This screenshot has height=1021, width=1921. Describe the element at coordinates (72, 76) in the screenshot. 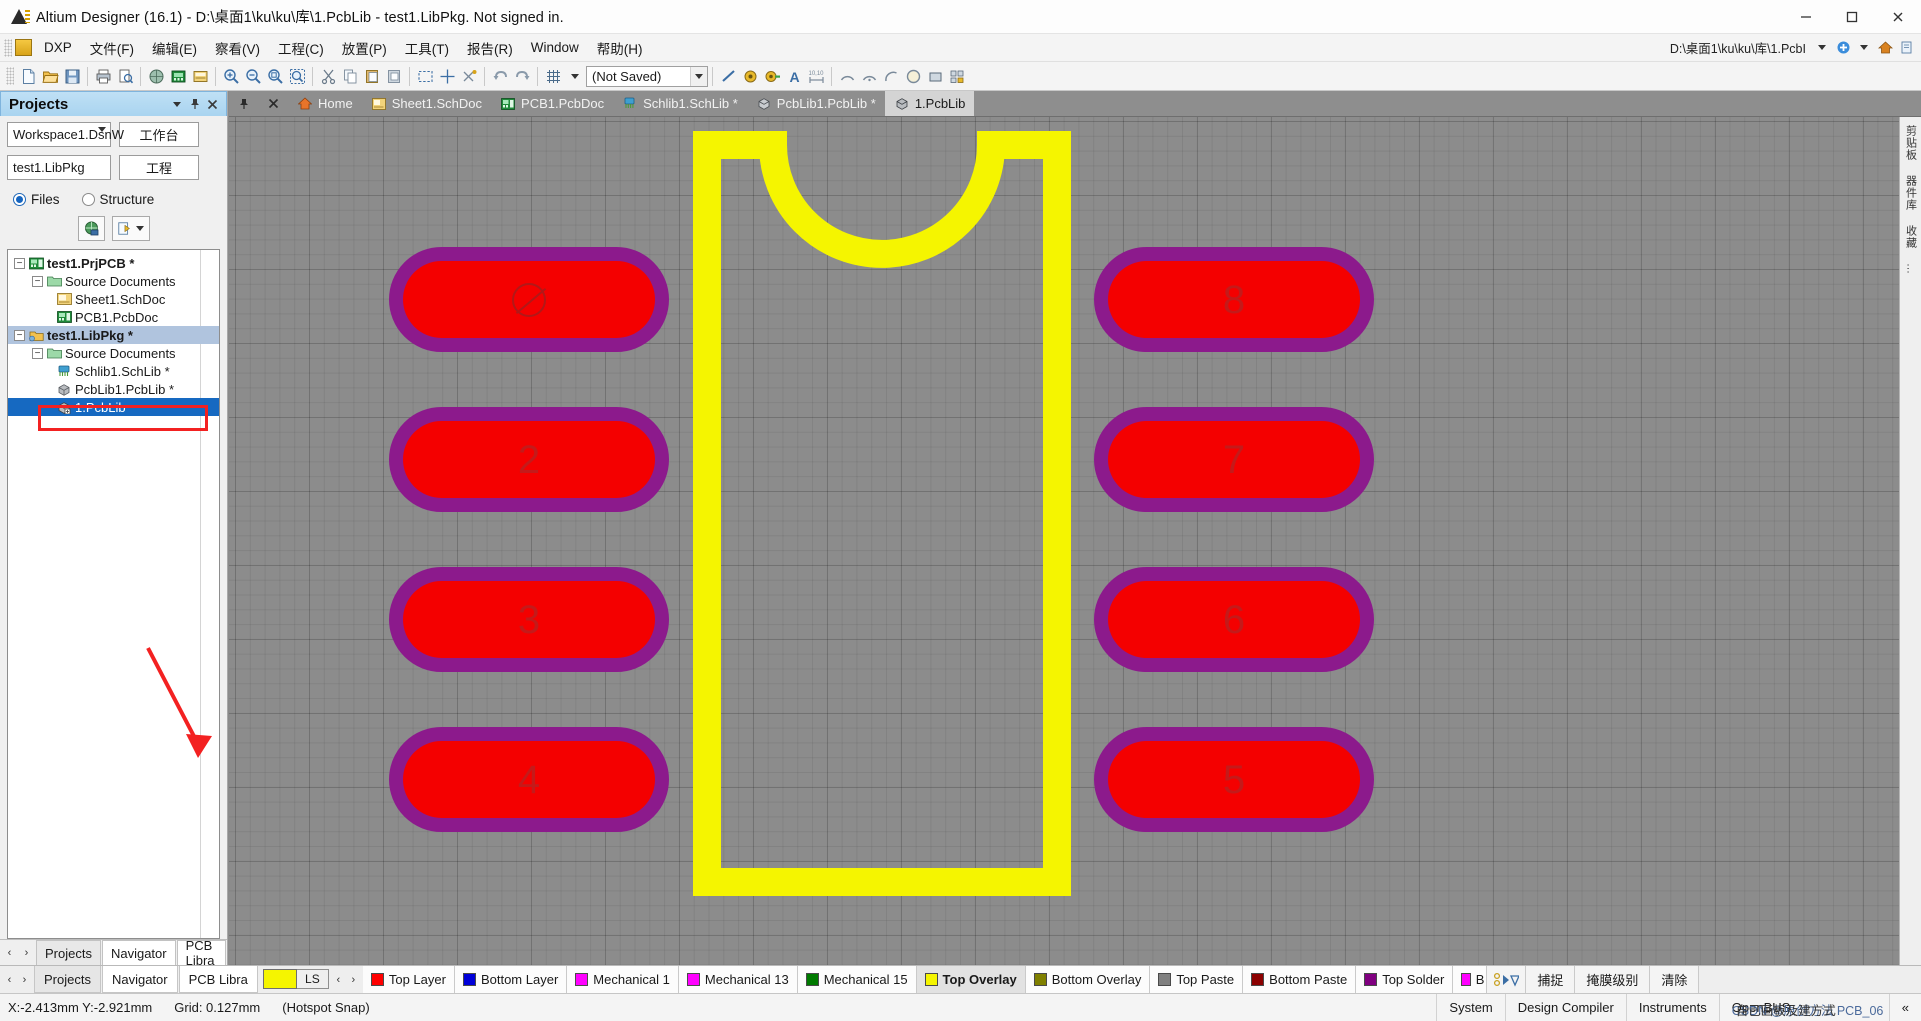

I see `save-icon` at that location.